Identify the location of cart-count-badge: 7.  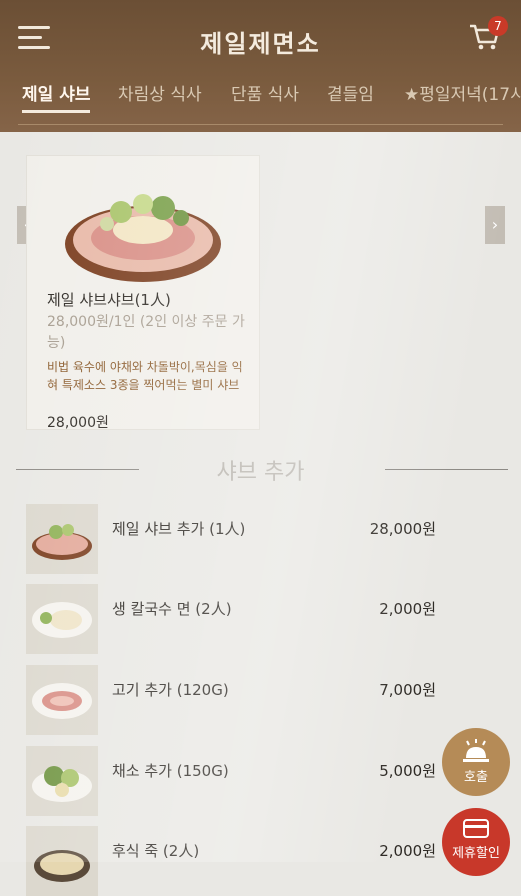
(498, 26).